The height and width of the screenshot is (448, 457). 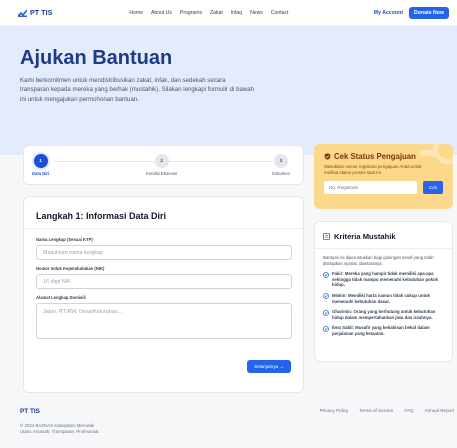 I want to click on donate-now-button: Donate Now, so click(x=429, y=12).